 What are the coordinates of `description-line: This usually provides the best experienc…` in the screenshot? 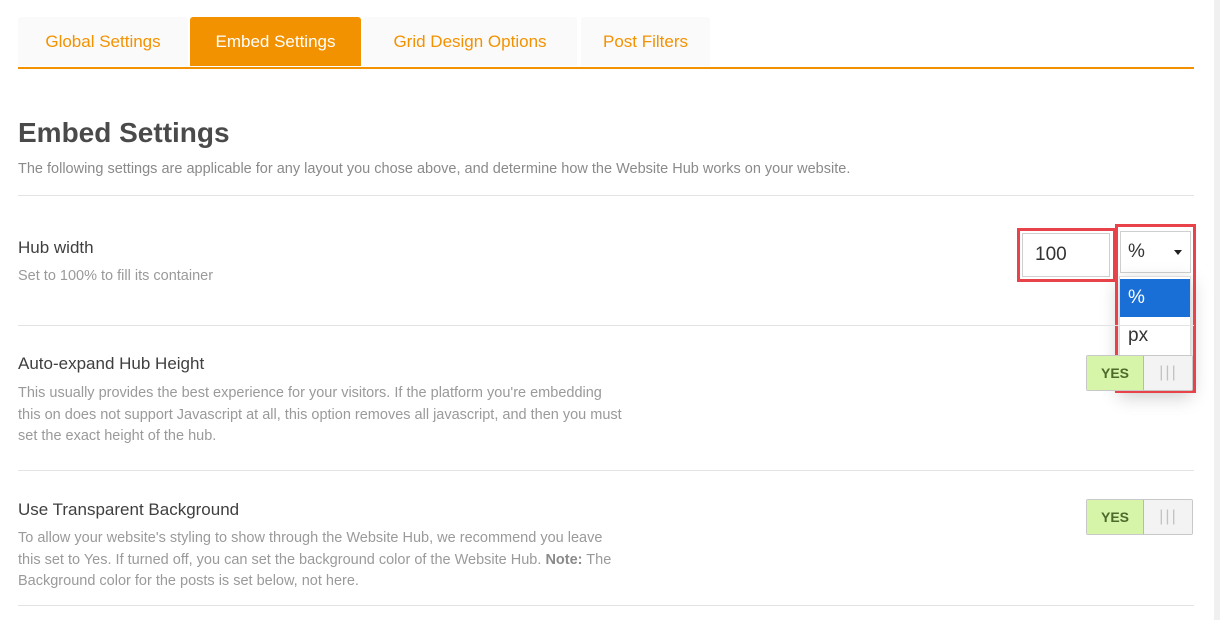 It's located at (310, 393).